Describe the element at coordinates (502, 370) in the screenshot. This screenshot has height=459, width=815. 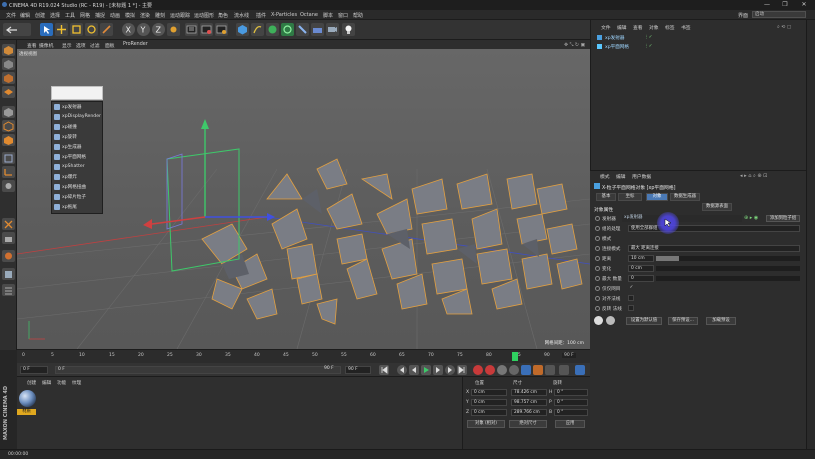
I see `keyframe-selection-icon` at that location.